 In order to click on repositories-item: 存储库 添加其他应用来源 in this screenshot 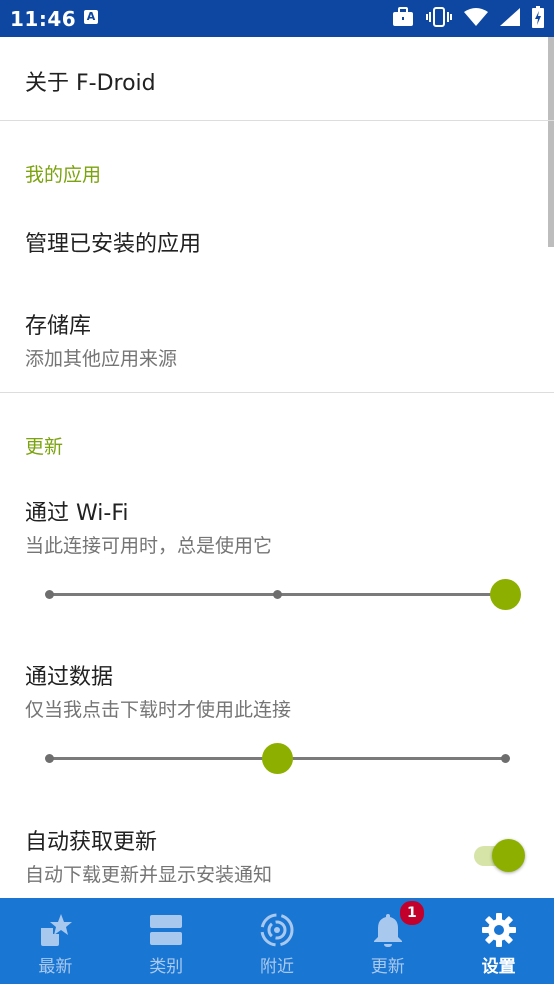, I will do `click(101, 339)`.